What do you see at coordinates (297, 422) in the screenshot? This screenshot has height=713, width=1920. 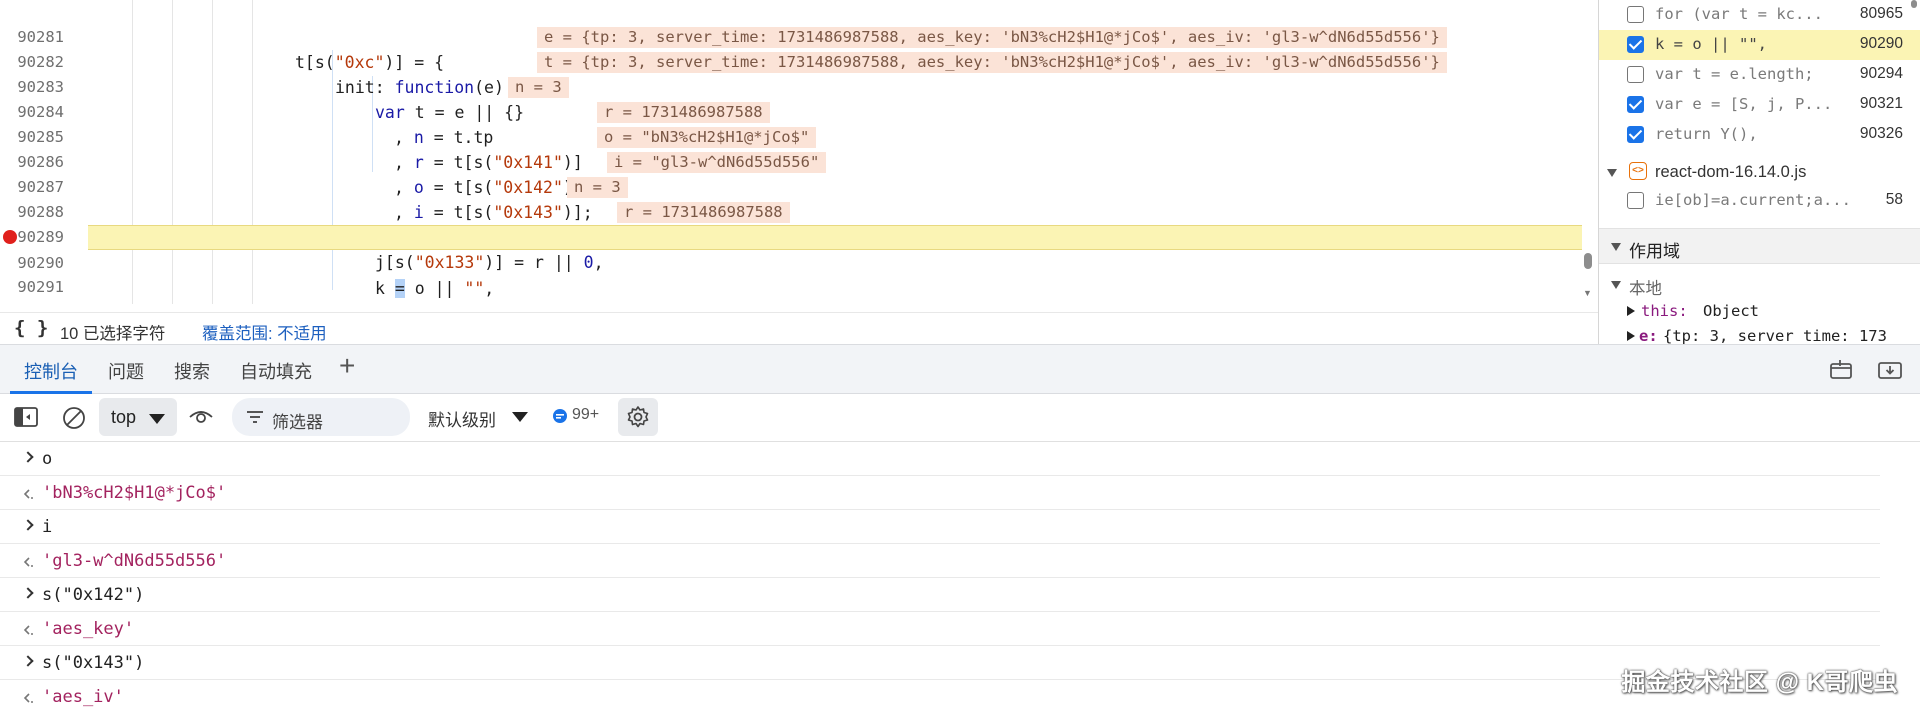 I see `filter-placeholder: 筛选器` at bounding box center [297, 422].